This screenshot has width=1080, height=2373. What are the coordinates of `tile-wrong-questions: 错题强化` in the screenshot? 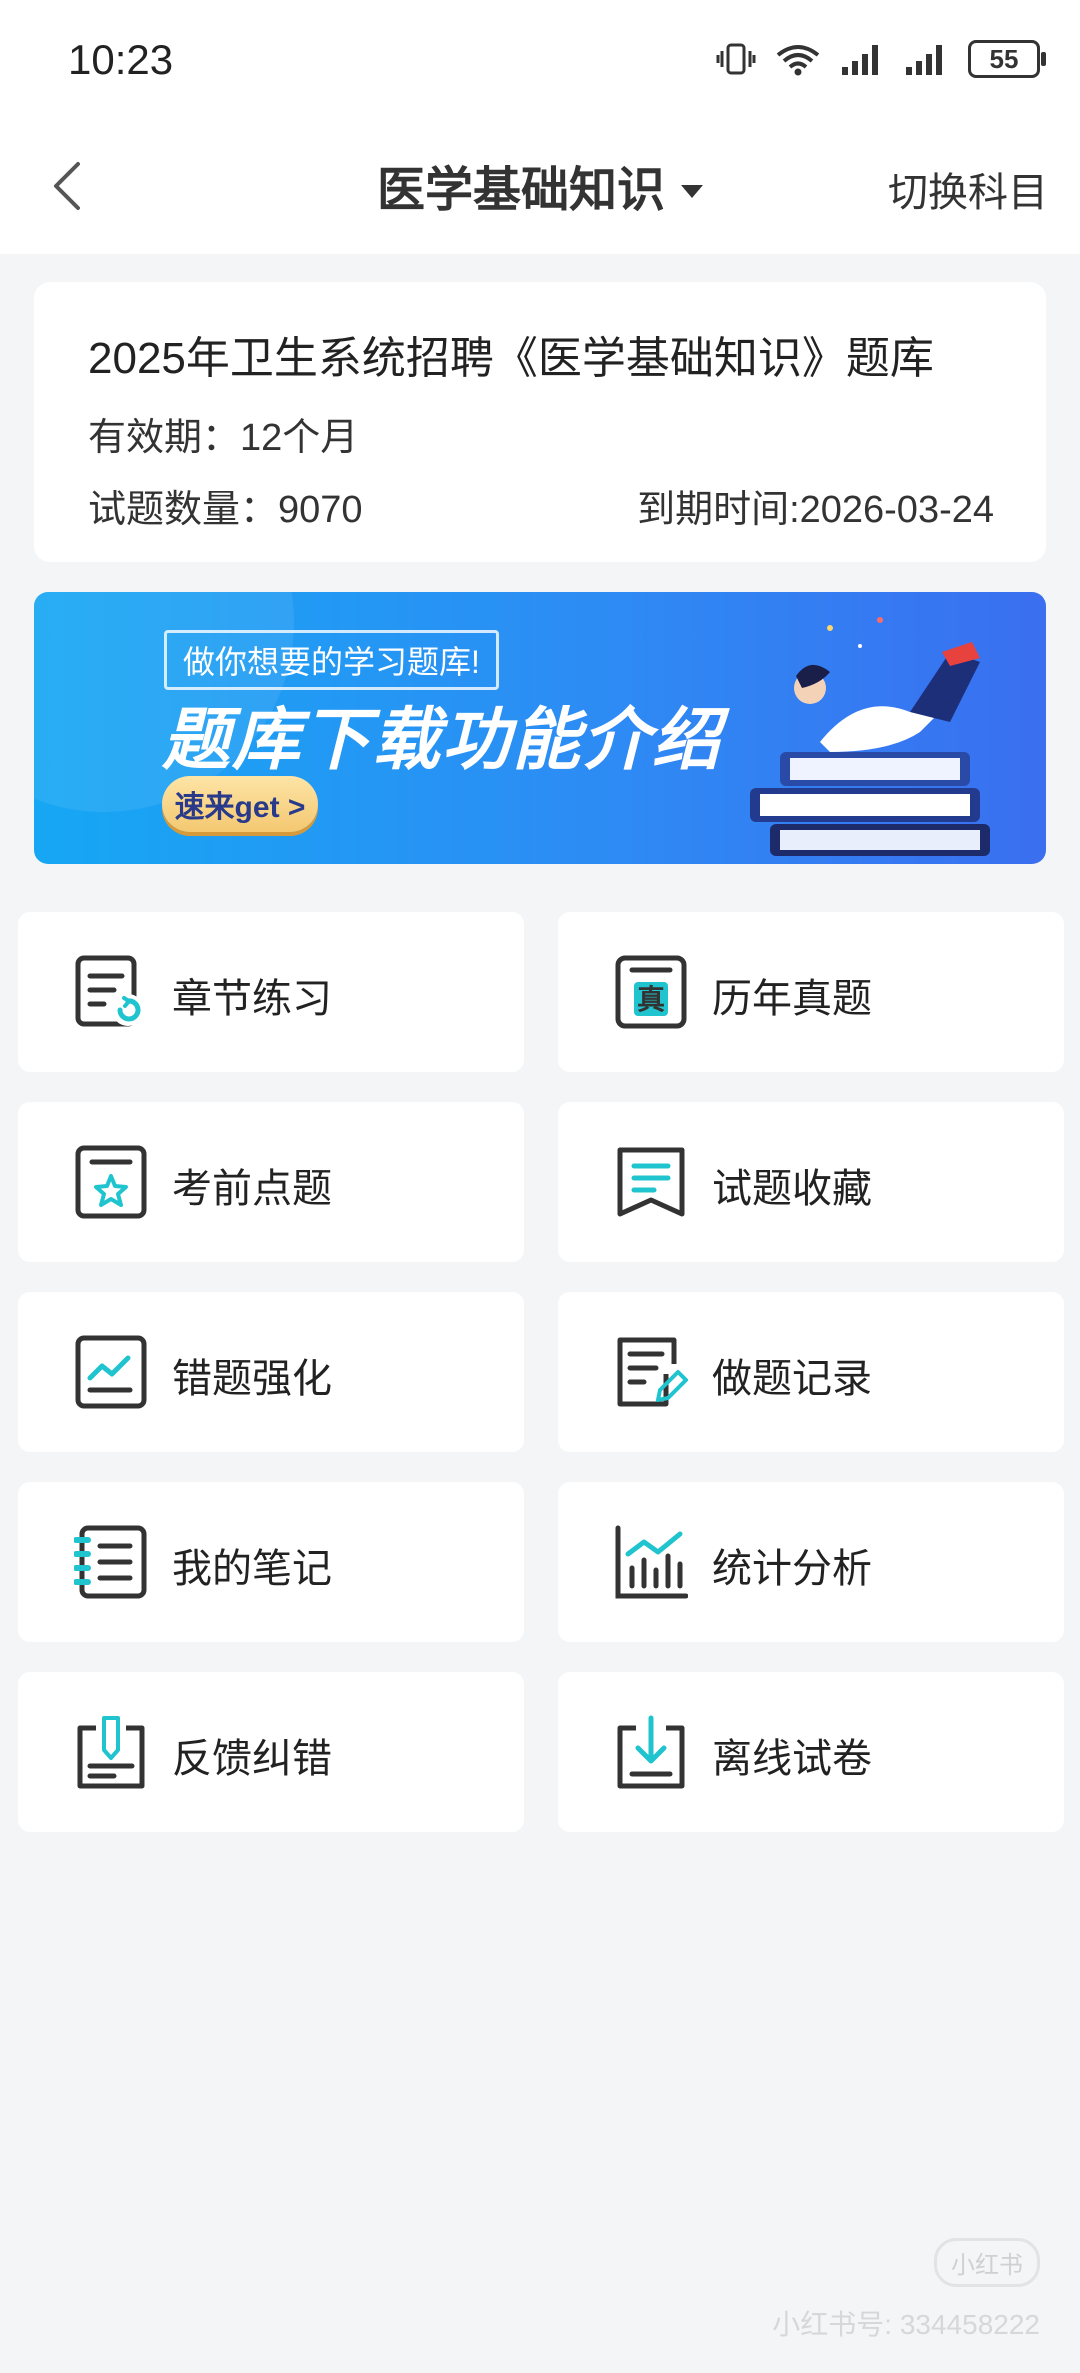 It's located at (271, 1372).